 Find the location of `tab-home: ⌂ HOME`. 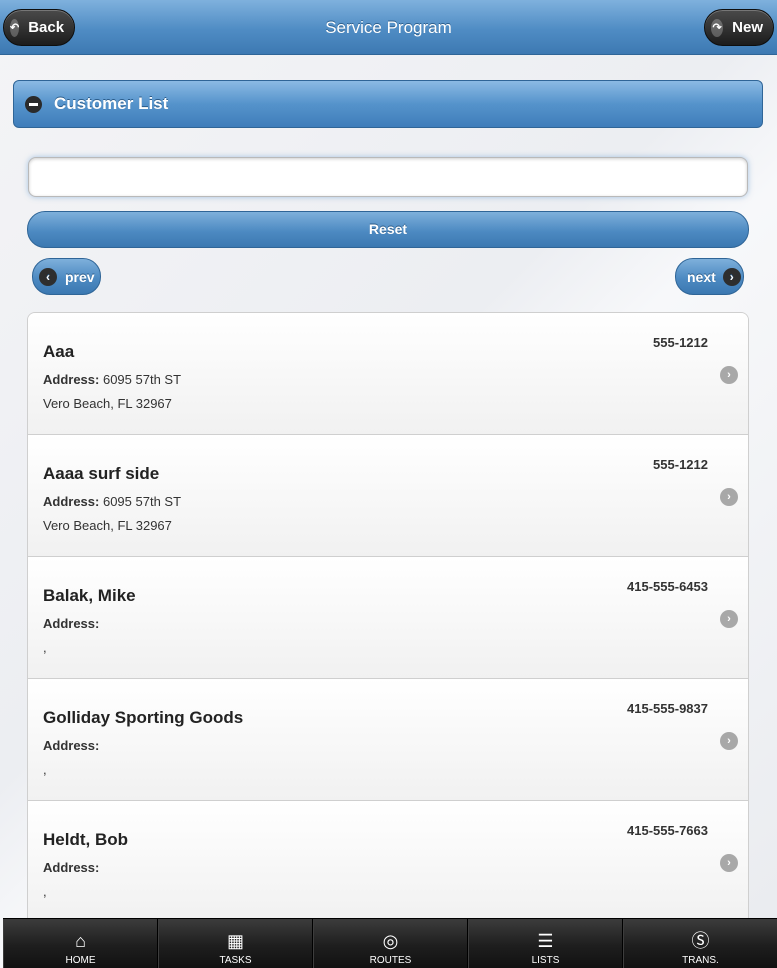

tab-home: ⌂ HOME is located at coordinates (80, 943).